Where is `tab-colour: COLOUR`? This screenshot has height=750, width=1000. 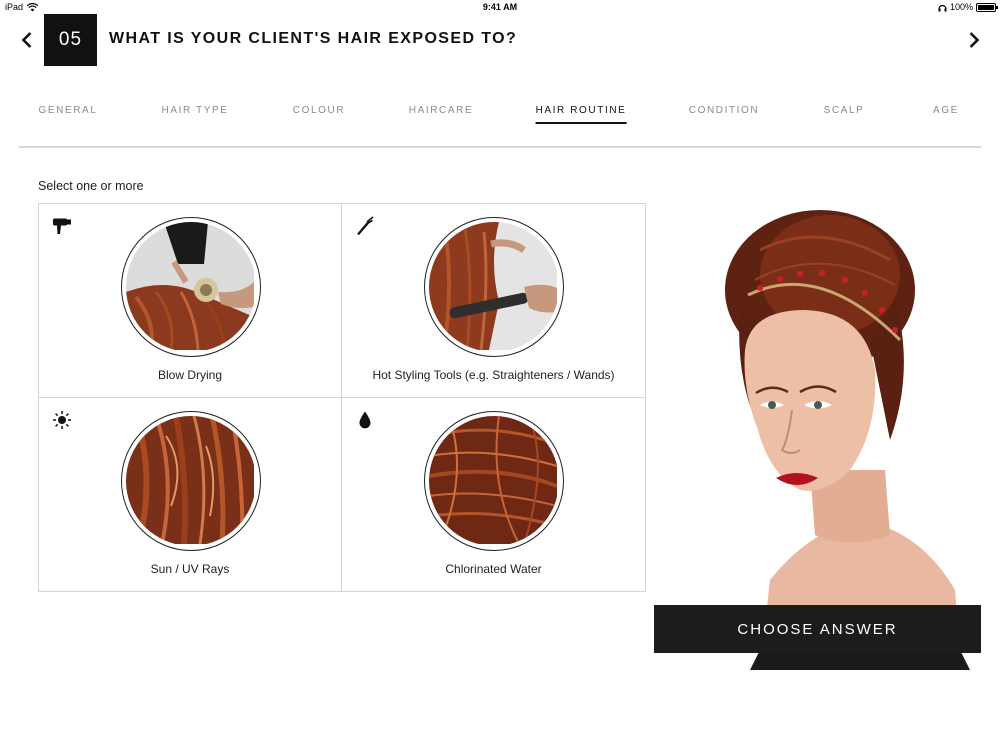
tab-colour: COLOUR is located at coordinates (319, 110).